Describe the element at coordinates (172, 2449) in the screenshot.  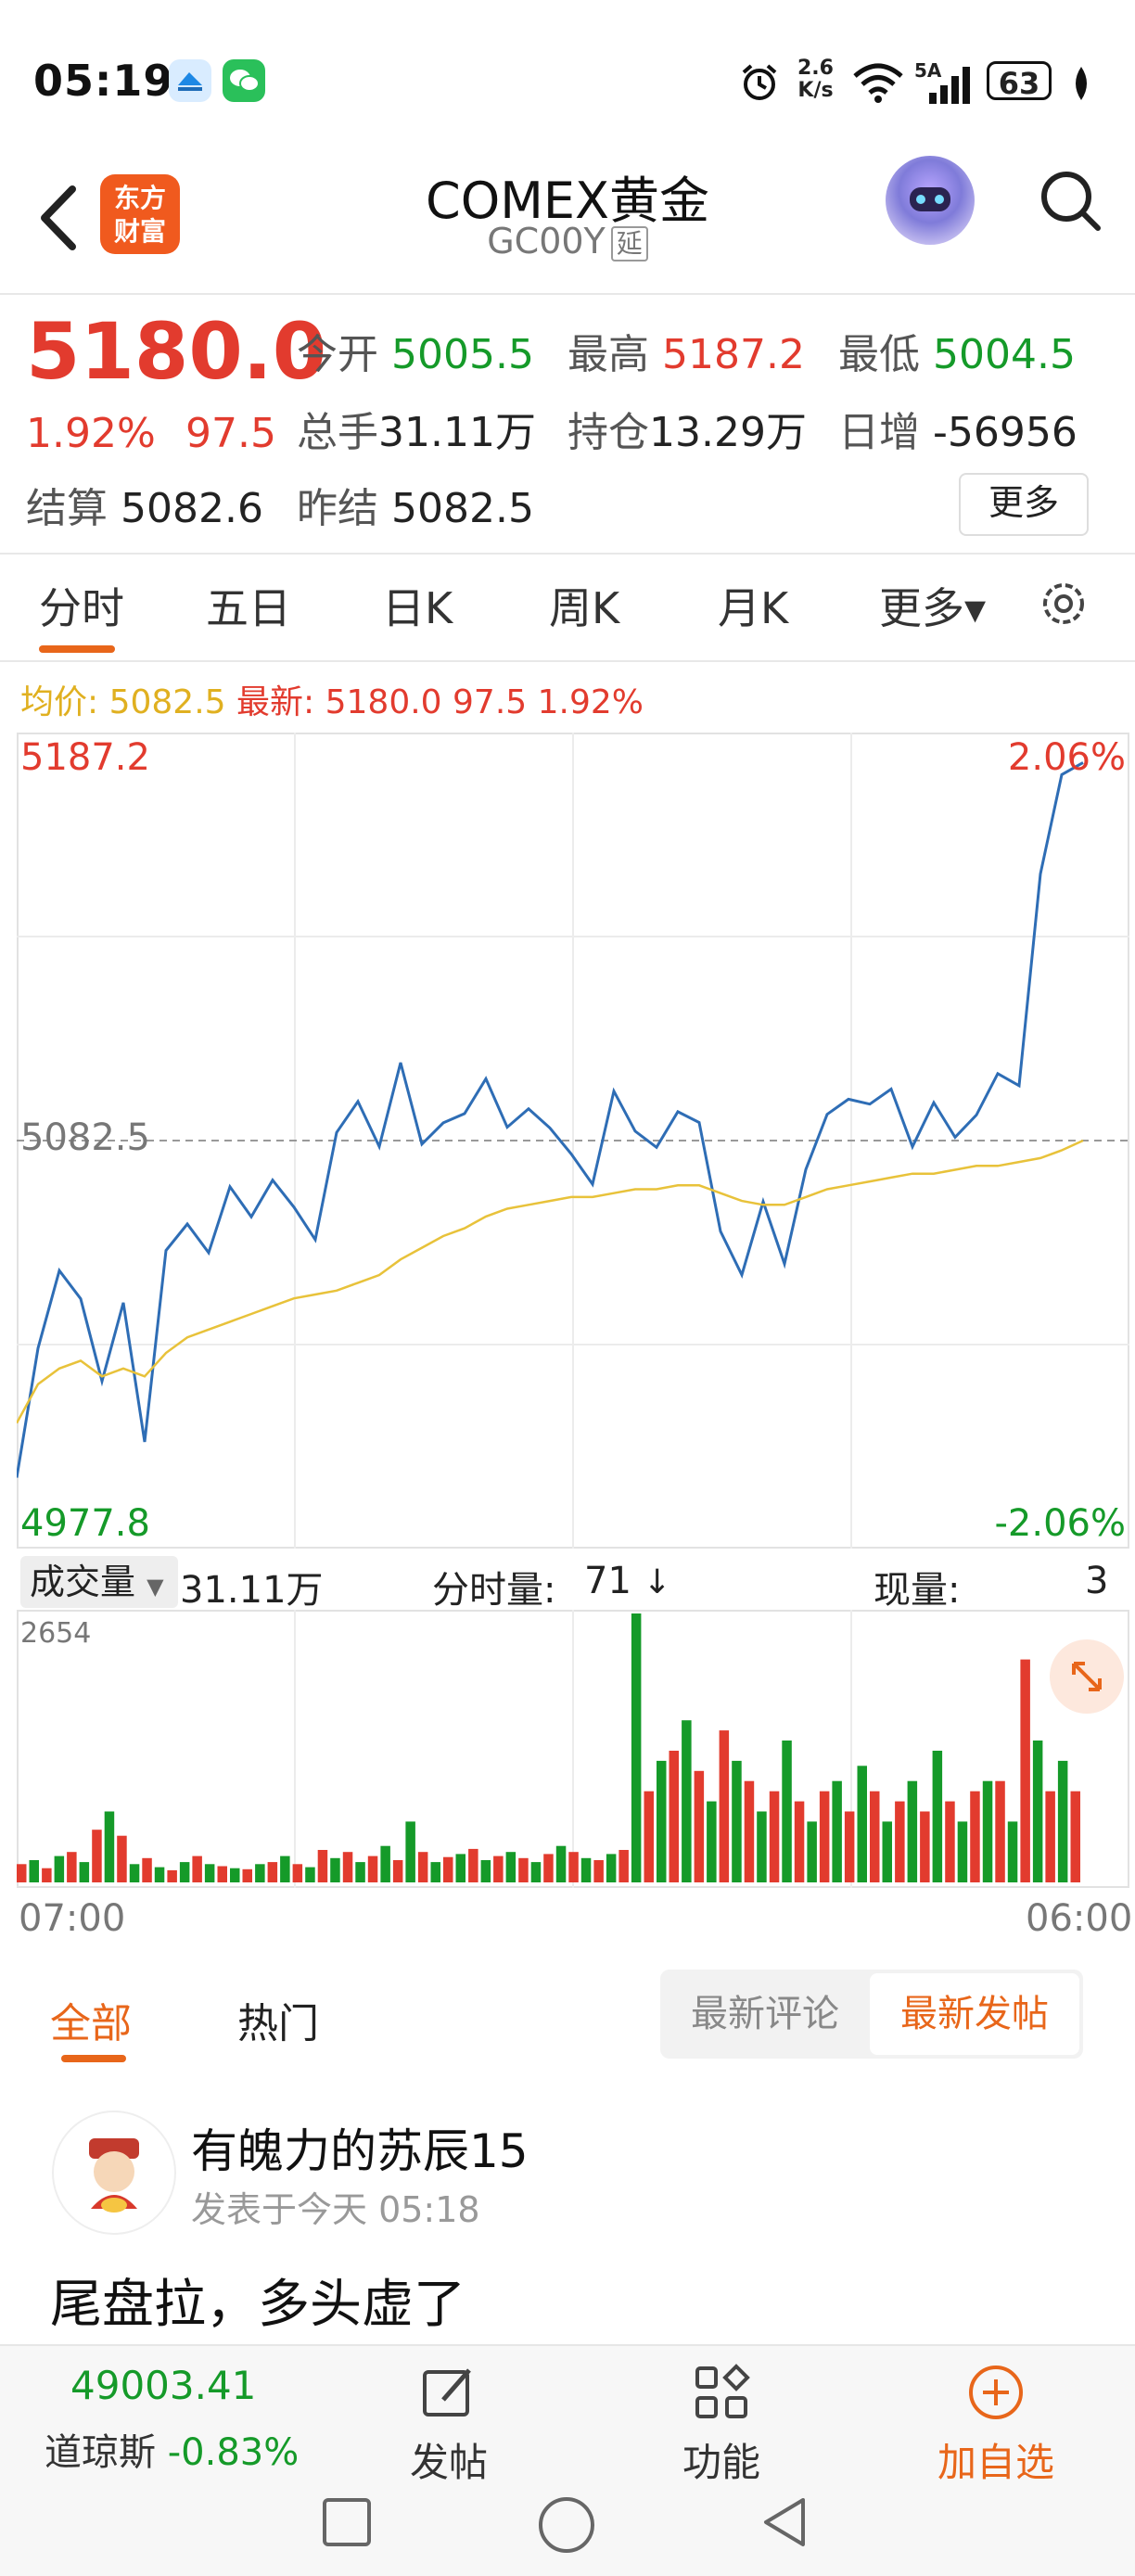
I see `index-ticker-name: 道琼斯 -0.83%` at that location.